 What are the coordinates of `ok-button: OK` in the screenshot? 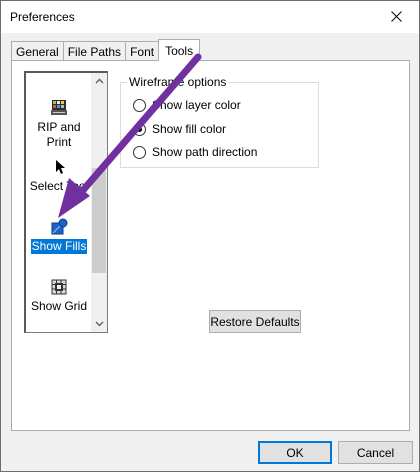 It's located at (295, 452).